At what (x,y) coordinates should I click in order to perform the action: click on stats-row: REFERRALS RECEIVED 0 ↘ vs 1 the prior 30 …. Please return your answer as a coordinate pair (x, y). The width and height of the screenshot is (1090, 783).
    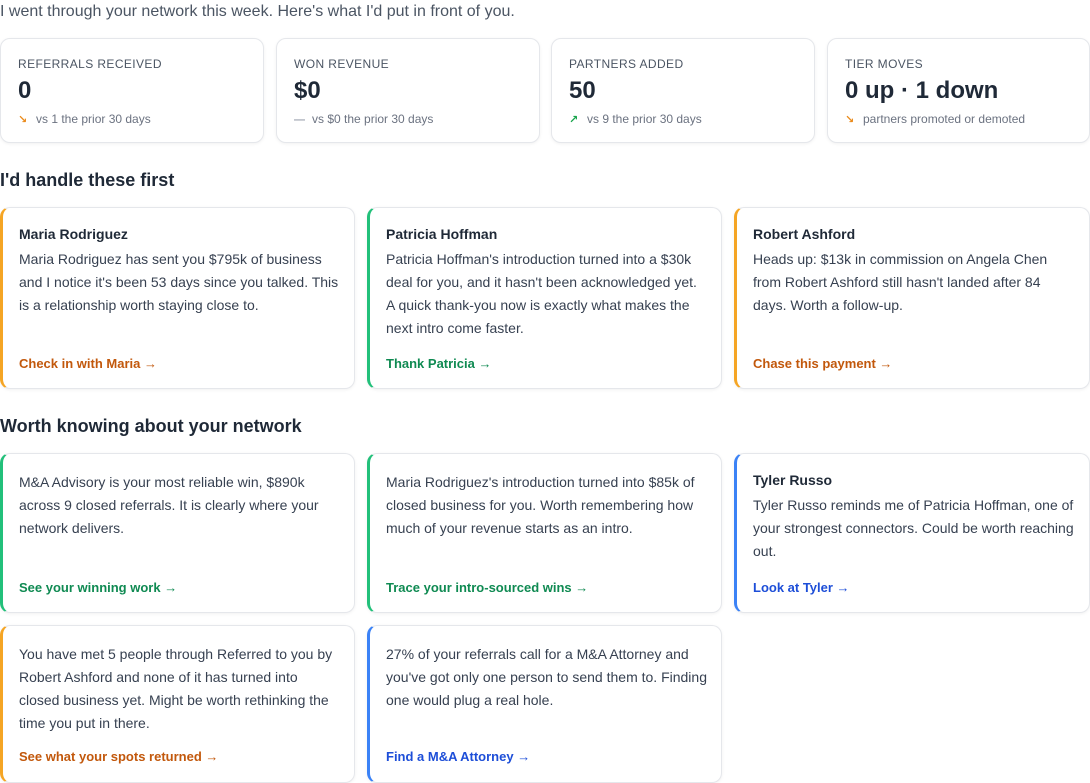
    Looking at the image, I should click on (545, 90).